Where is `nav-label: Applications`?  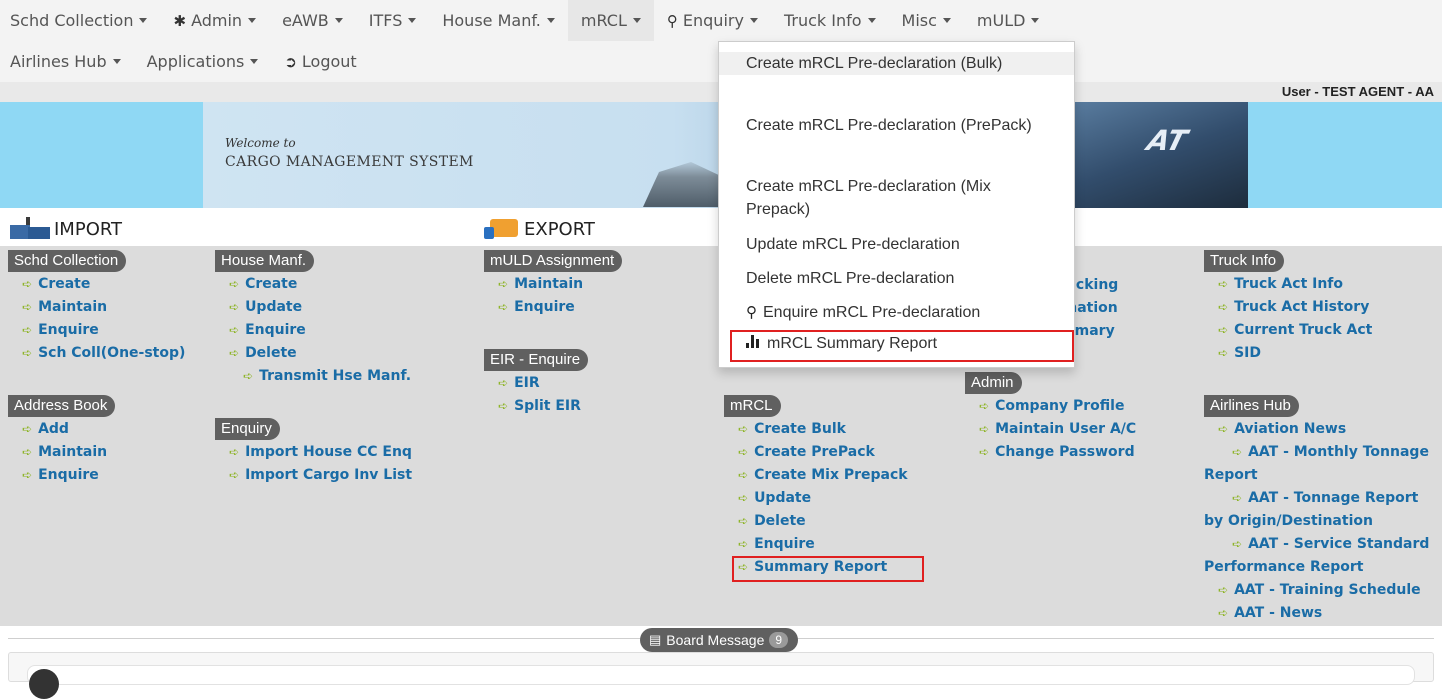
nav-label: Applications is located at coordinates (195, 61).